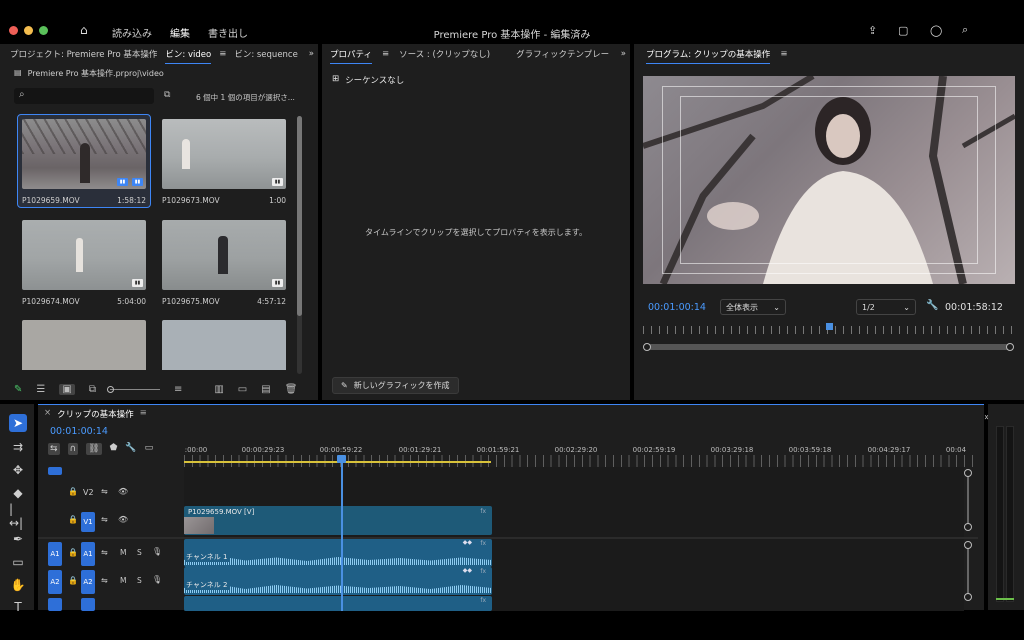 The width and height of the screenshot is (1024, 640). What do you see at coordinates (114, 449) in the screenshot?
I see `add-marker-icon: ⬟` at bounding box center [114, 449].